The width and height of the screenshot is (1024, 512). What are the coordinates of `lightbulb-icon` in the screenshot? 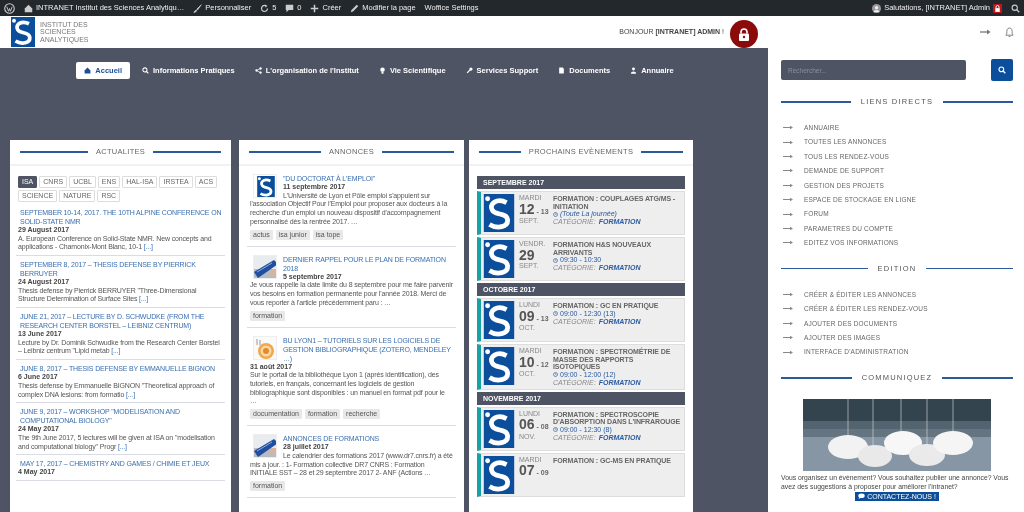 It's located at (382, 71).